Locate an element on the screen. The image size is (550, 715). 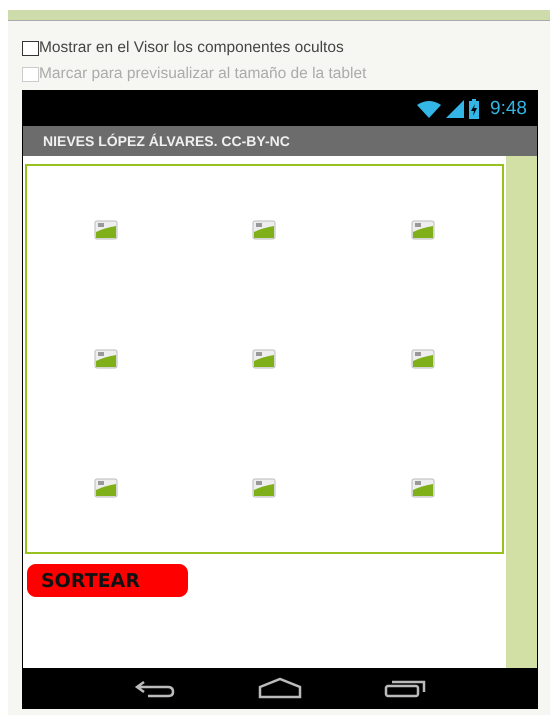
home-icon is located at coordinates (280, 688).